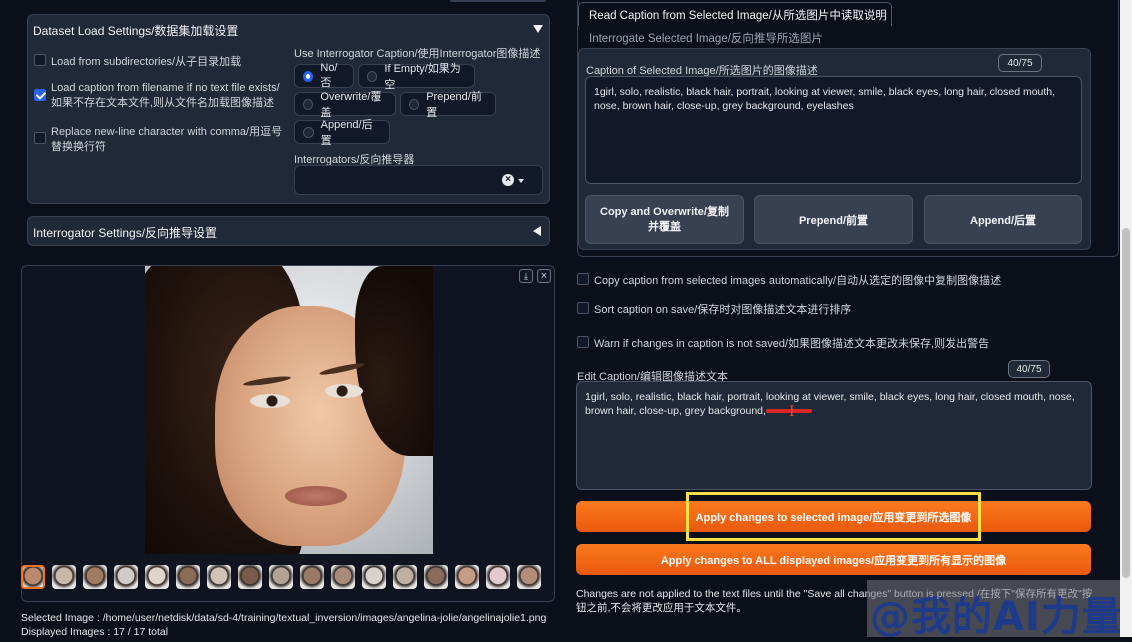  I want to click on sort-on-save-checkbox, so click(583, 309).